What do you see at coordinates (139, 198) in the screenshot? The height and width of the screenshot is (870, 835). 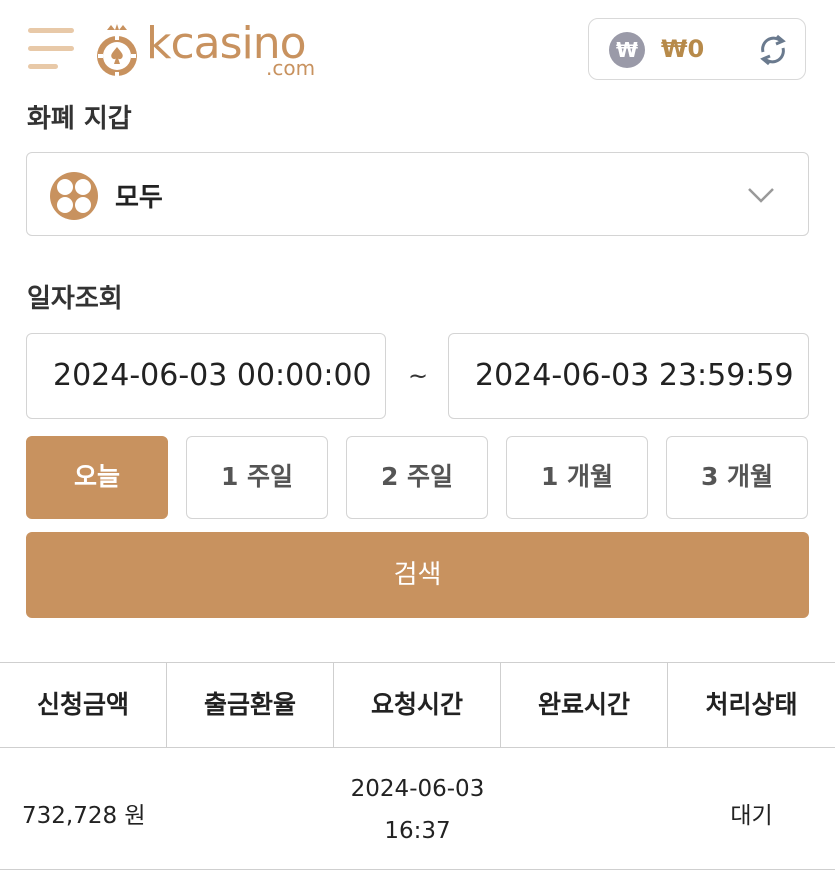 I see `wallet-select-value: 모두` at bounding box center [139, 198].